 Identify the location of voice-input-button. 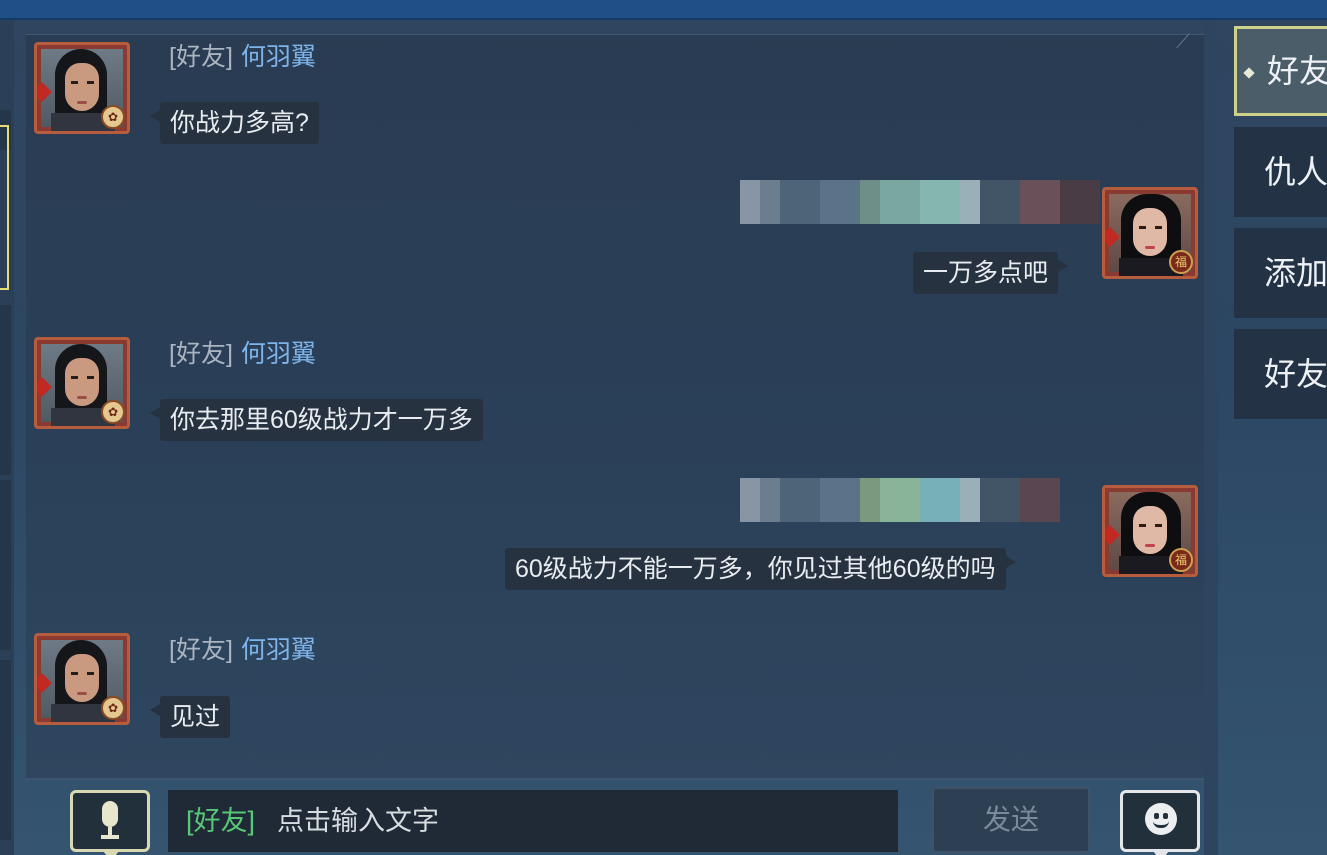
(110, 822).